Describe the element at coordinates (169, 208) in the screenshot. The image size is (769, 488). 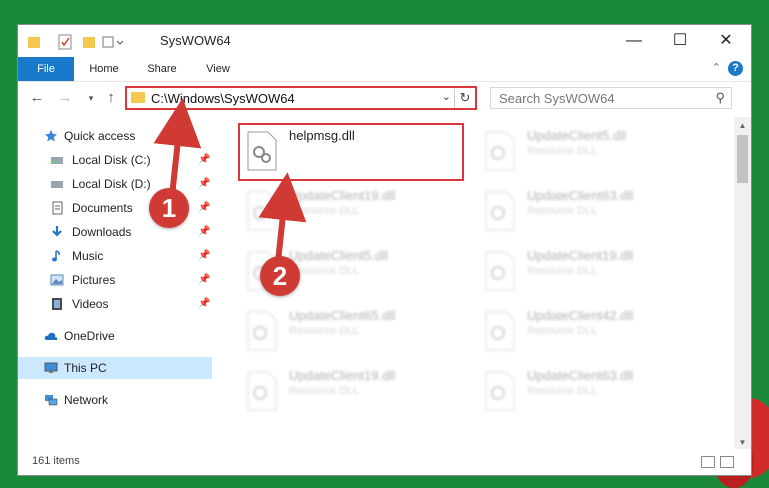
I see `step-1-badge: 1` at that location.